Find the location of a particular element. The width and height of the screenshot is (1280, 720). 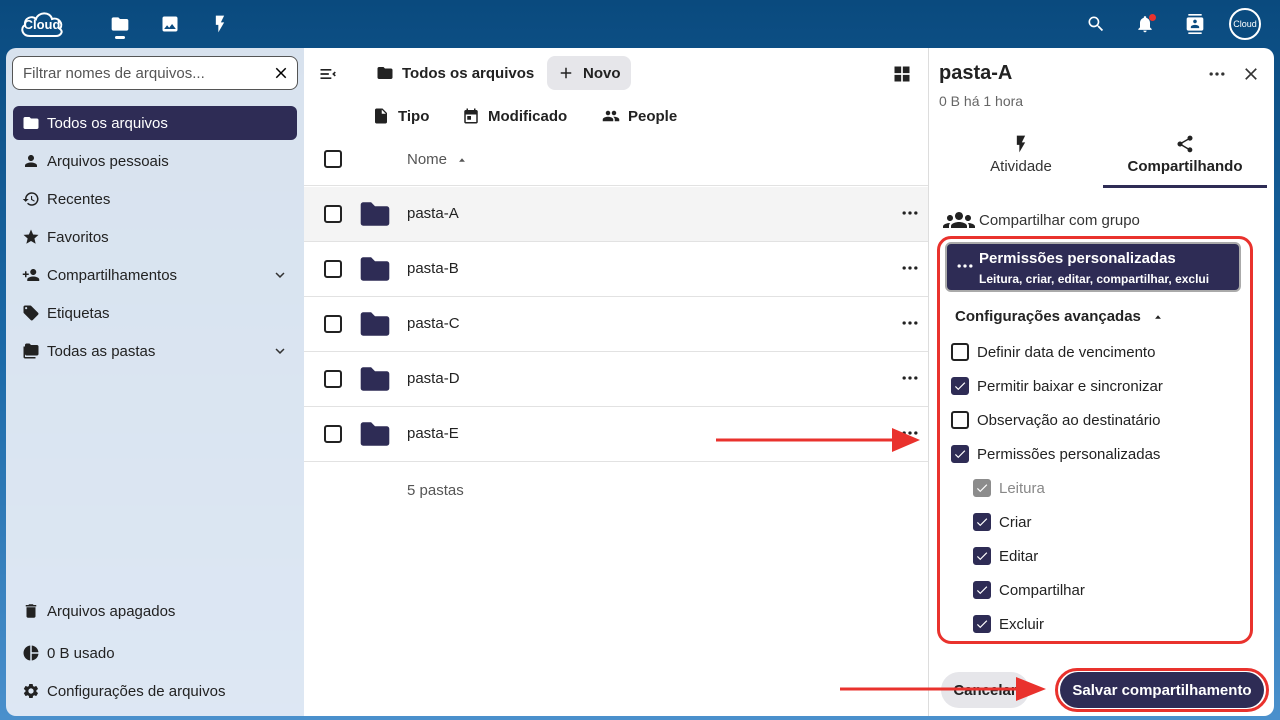

permission-share: Compartilhar is located at coordinates (1029, 590).